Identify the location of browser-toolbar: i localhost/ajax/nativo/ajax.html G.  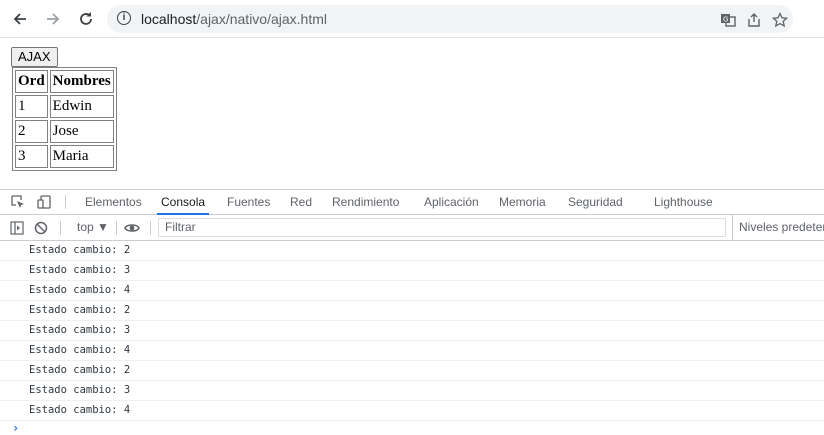
(412, 19).